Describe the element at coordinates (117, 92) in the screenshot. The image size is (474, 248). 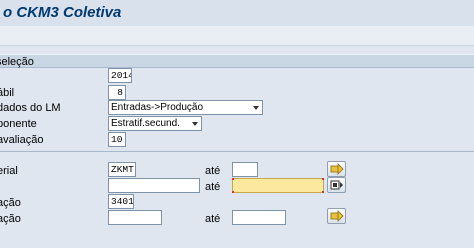
I see `period-field: 8` at that location.